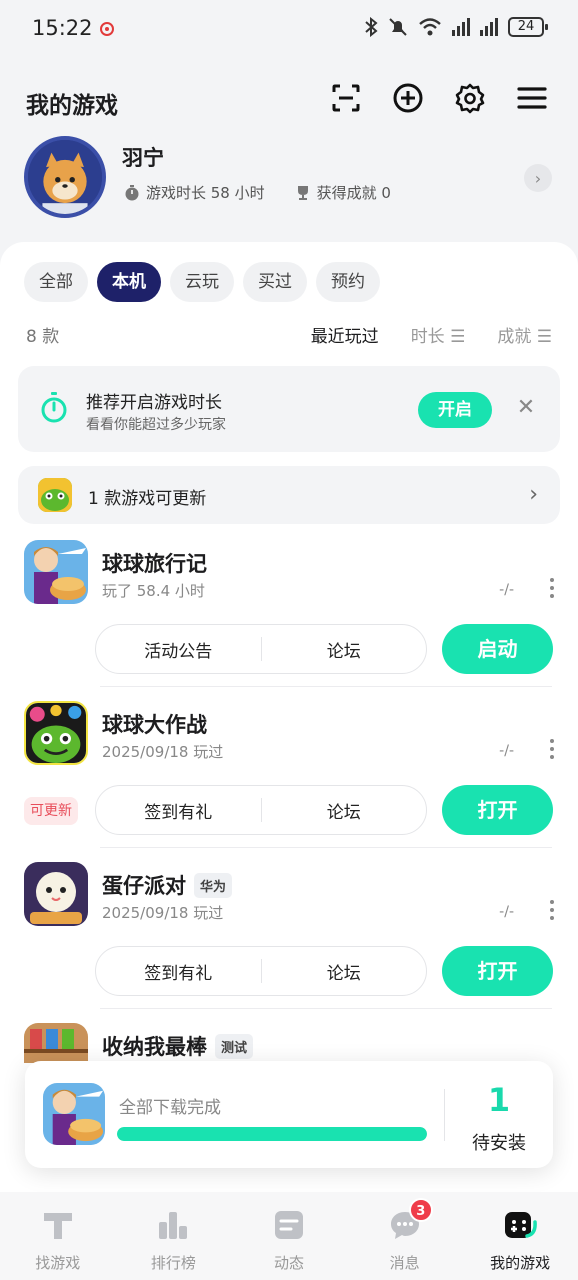  I want to click on update-badge: 可更新, so click(51, 811).